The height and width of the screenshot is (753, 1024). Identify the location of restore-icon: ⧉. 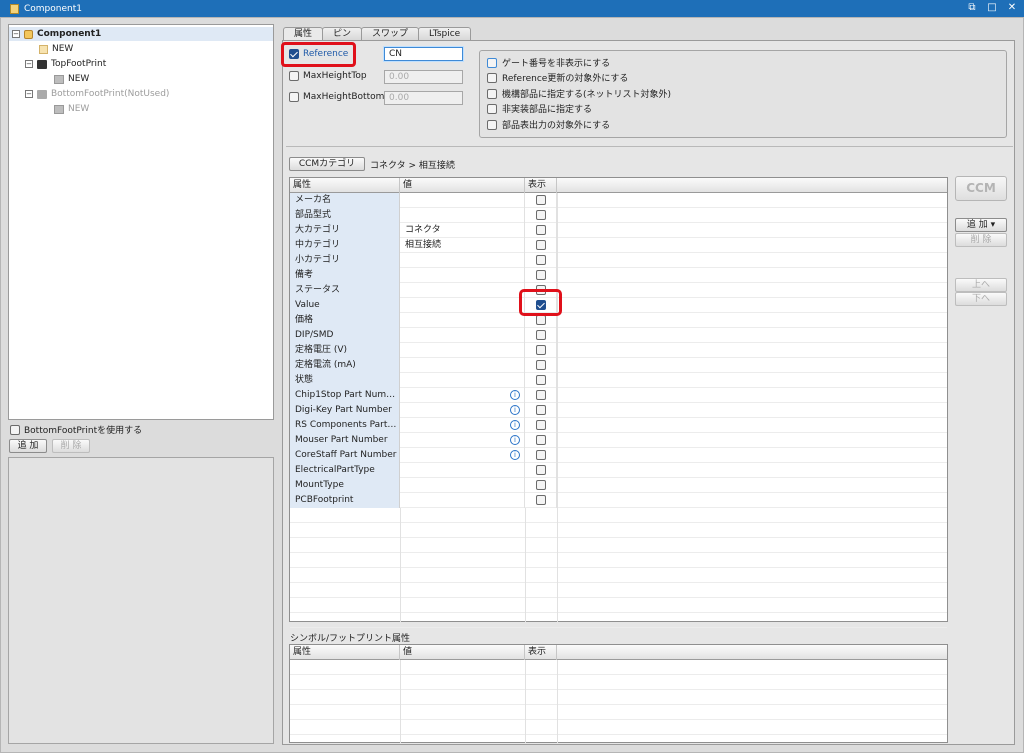
(972, 8).